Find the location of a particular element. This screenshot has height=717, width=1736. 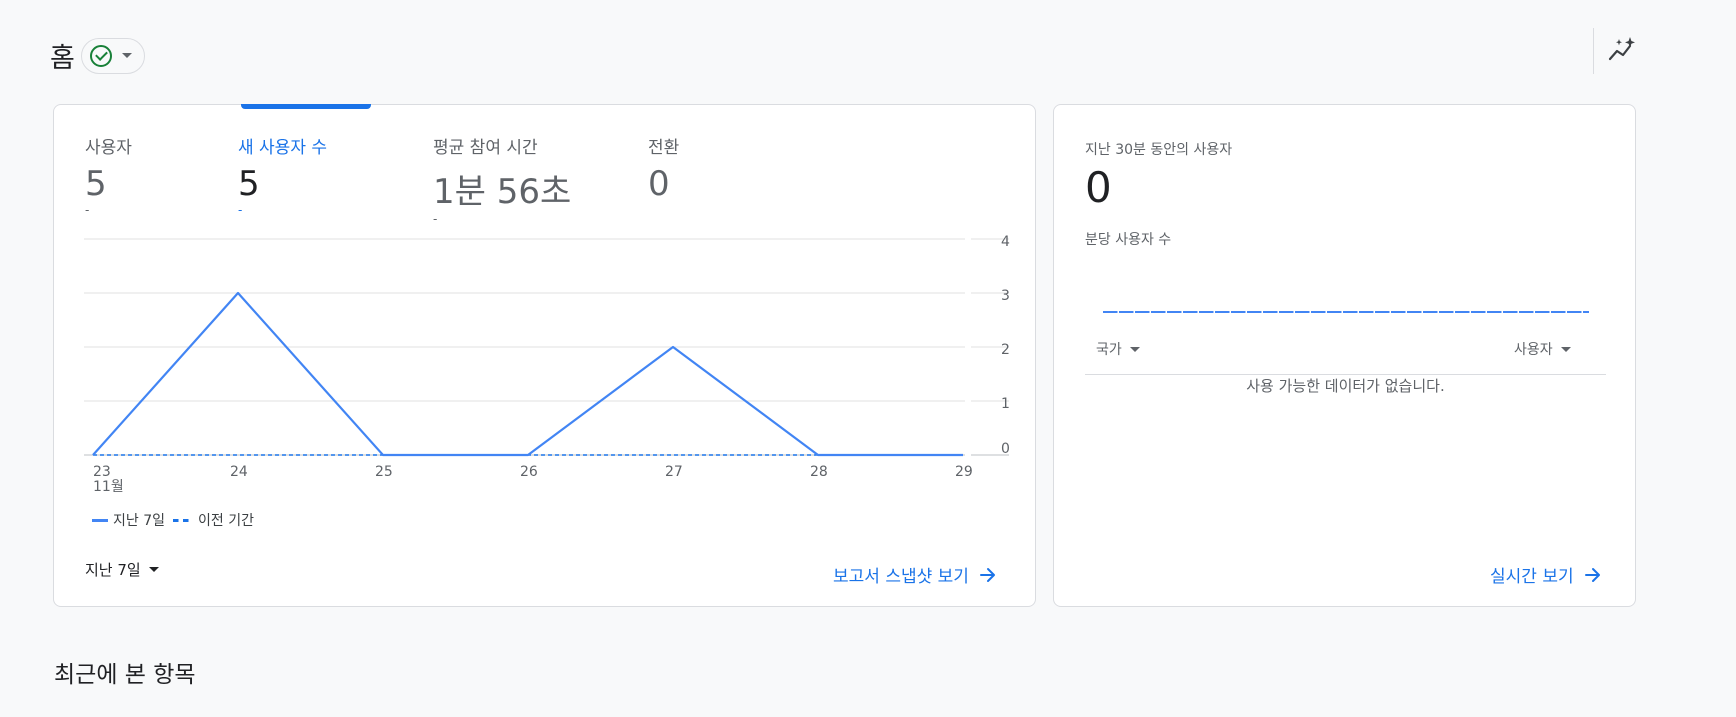

data-status-dropdown is located at coordinates (112, 55).